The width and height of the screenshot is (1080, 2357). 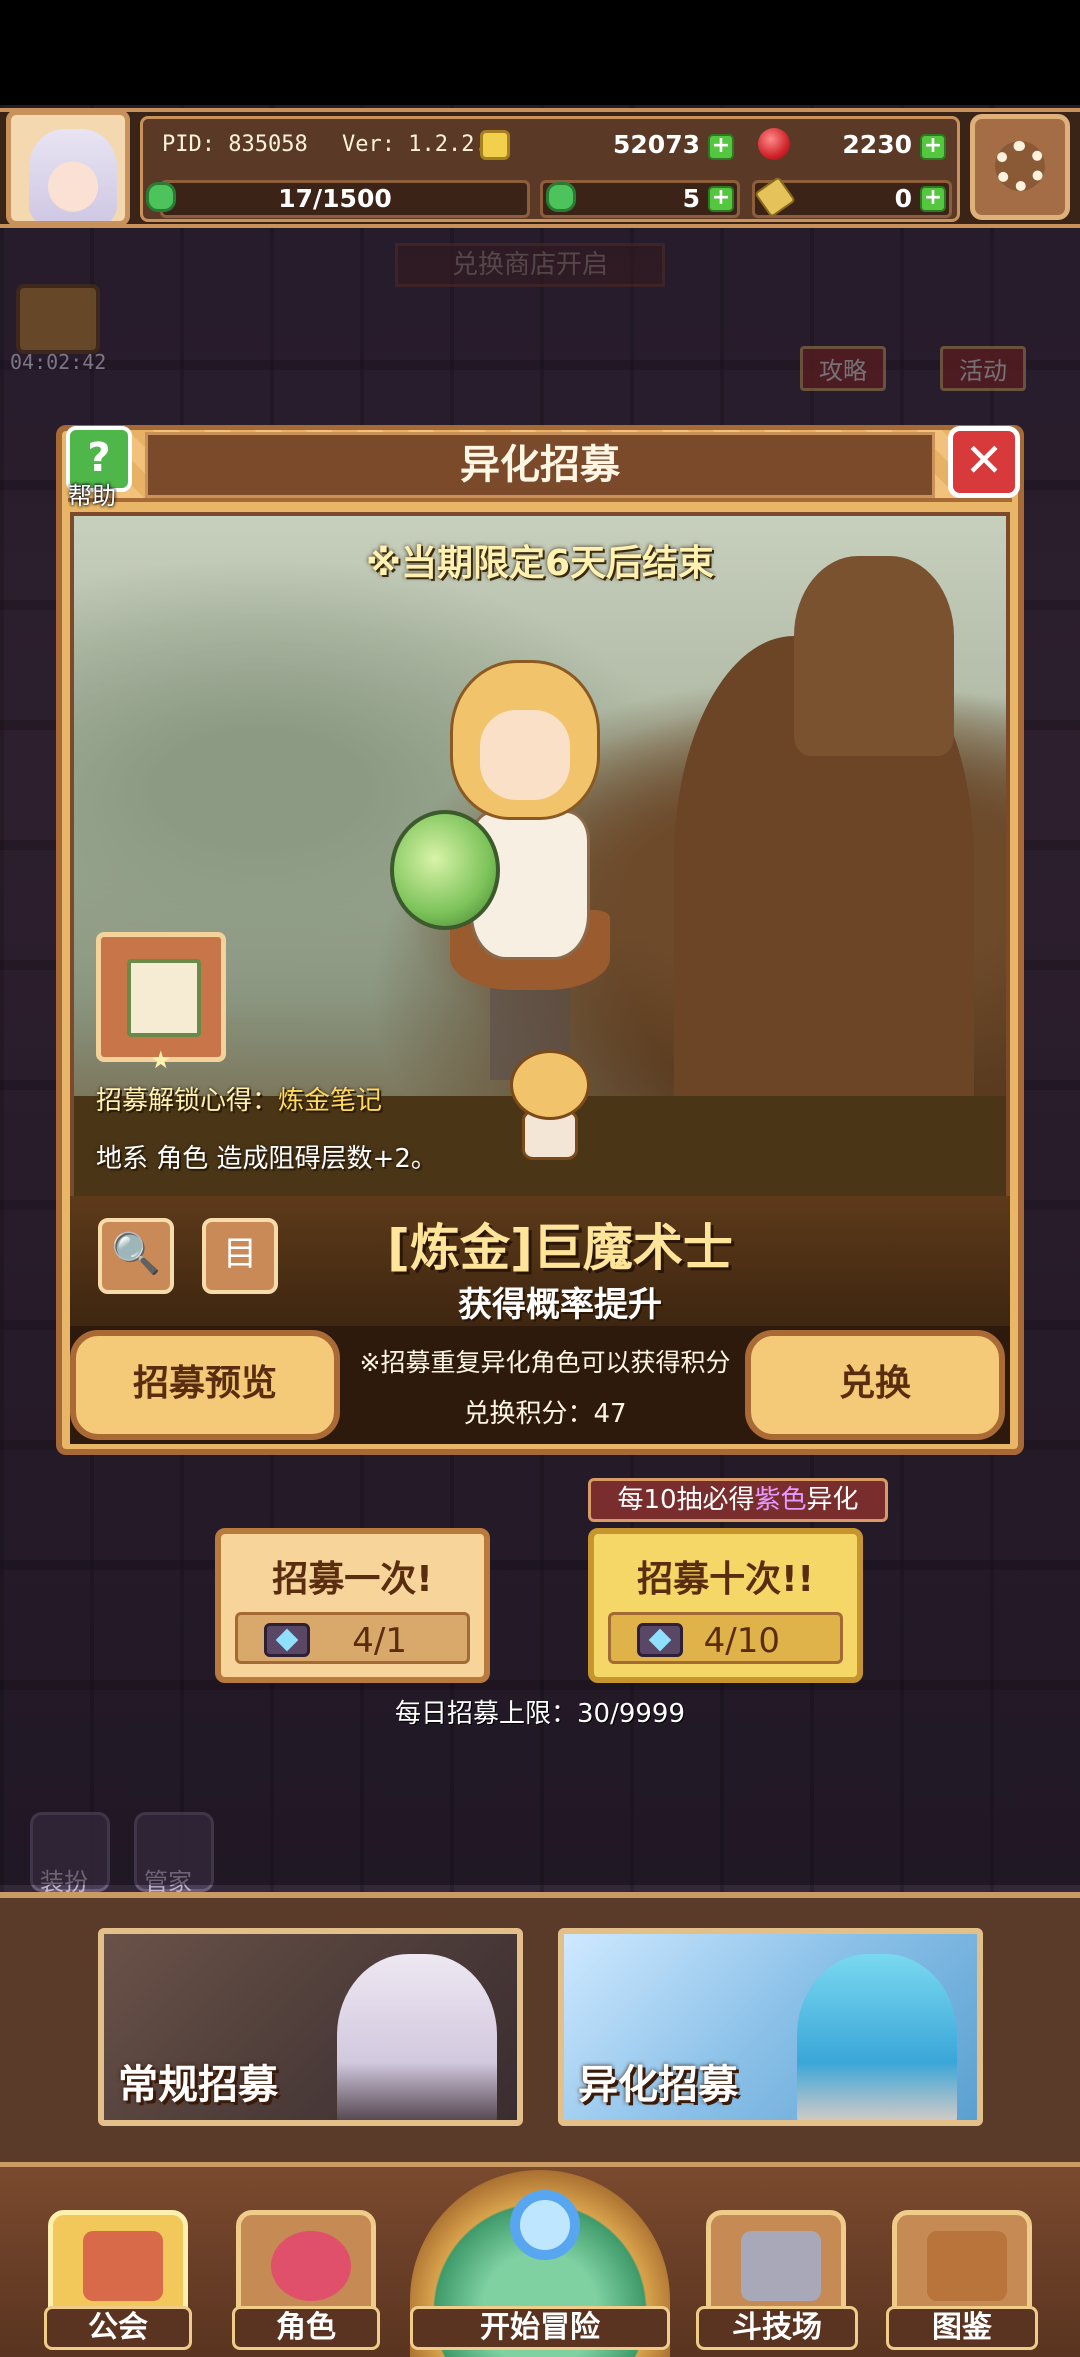 What do you see at coordinates (352, 1579) in the screenshot?
I see `recruit-once-label: 招募一次!` at bounding box center [352, 1579].